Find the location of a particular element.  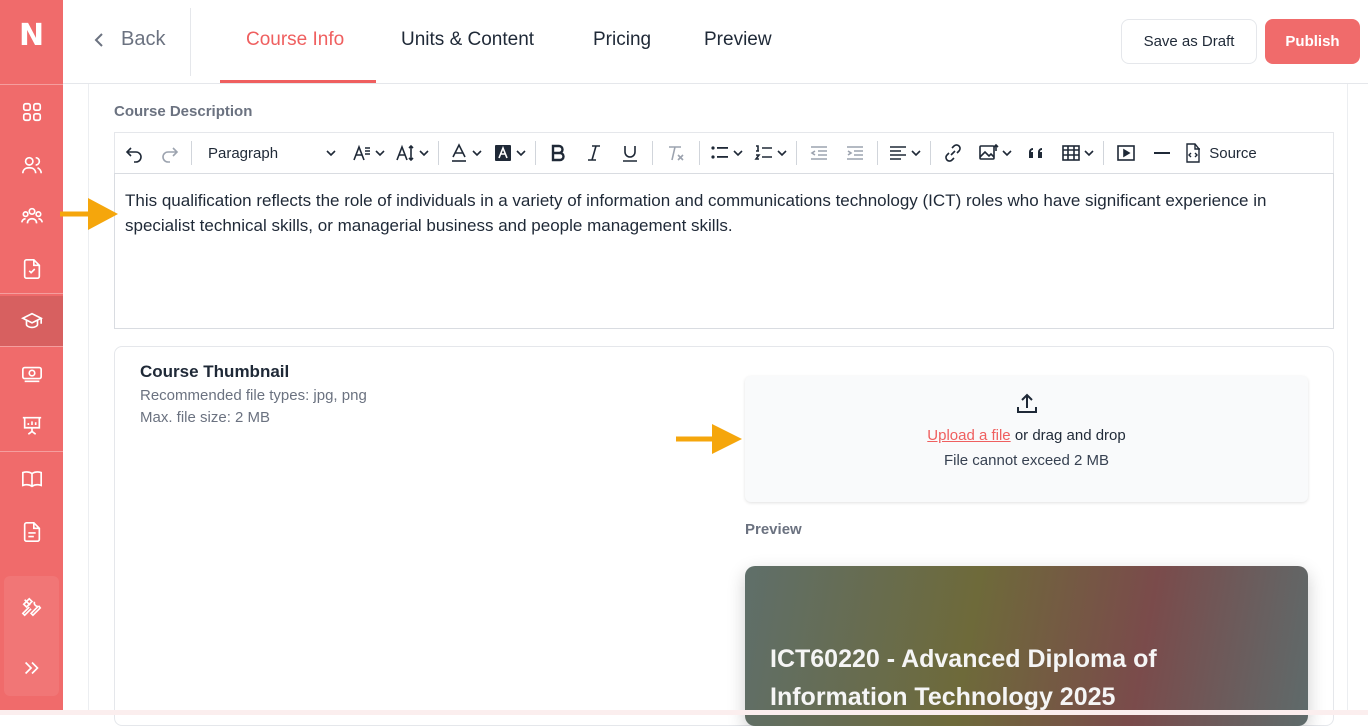

numbered-list-dropdown is located at coordinates (770, 153).